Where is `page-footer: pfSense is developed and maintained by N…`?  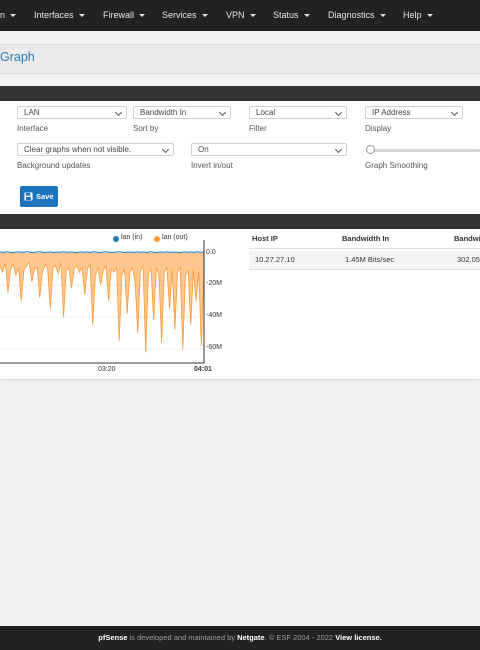 page-footer: pfSense is developed and maintained by N… is located at coordinates (240, 638).